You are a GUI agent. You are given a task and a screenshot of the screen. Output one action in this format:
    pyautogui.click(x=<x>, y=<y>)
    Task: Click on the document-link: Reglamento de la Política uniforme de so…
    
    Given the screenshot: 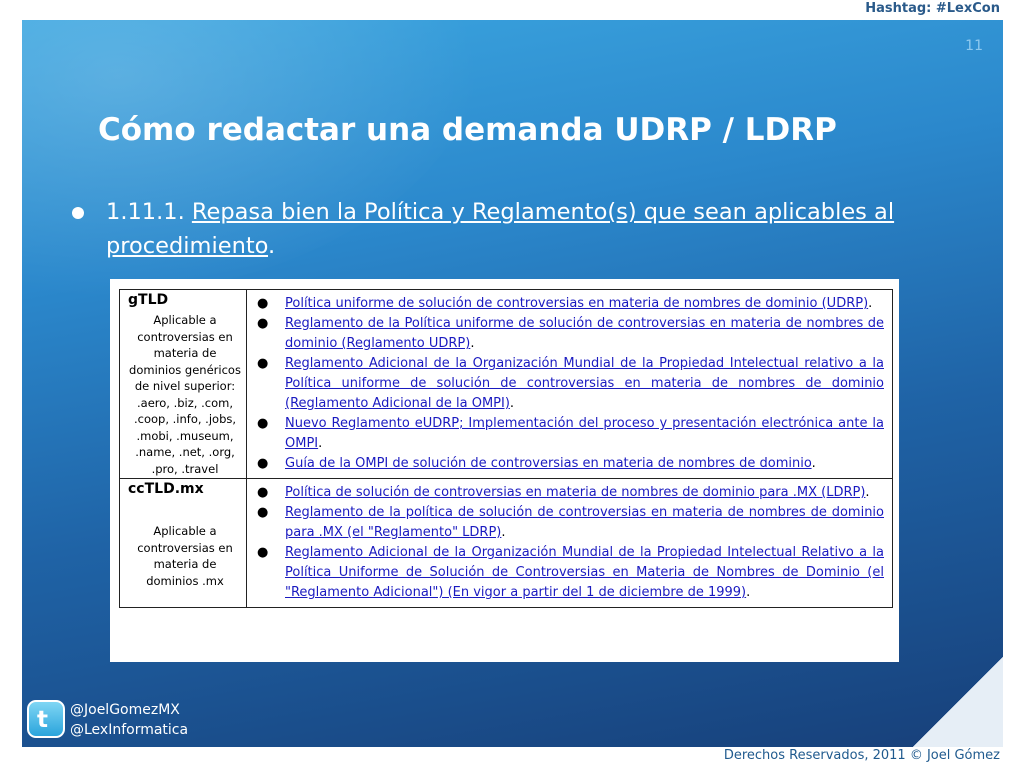 What is the action you would take?
    pyautogui.click(x=584, y=333)
    